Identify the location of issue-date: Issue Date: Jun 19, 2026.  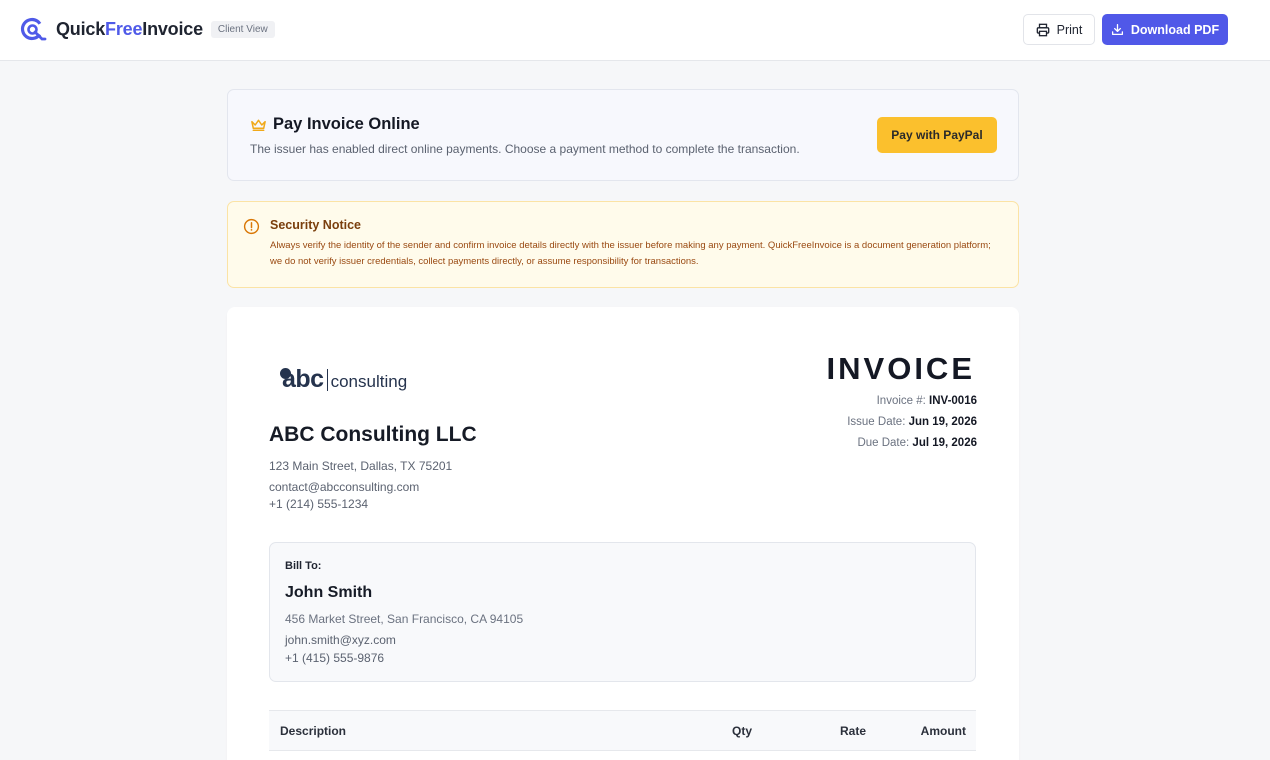
(912, 422).